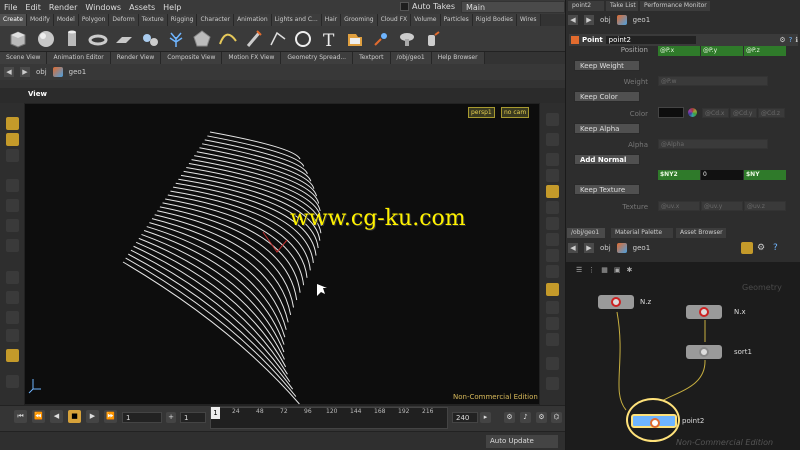  I want to click on tab-scene-view: Scene View, so click(24, 58).